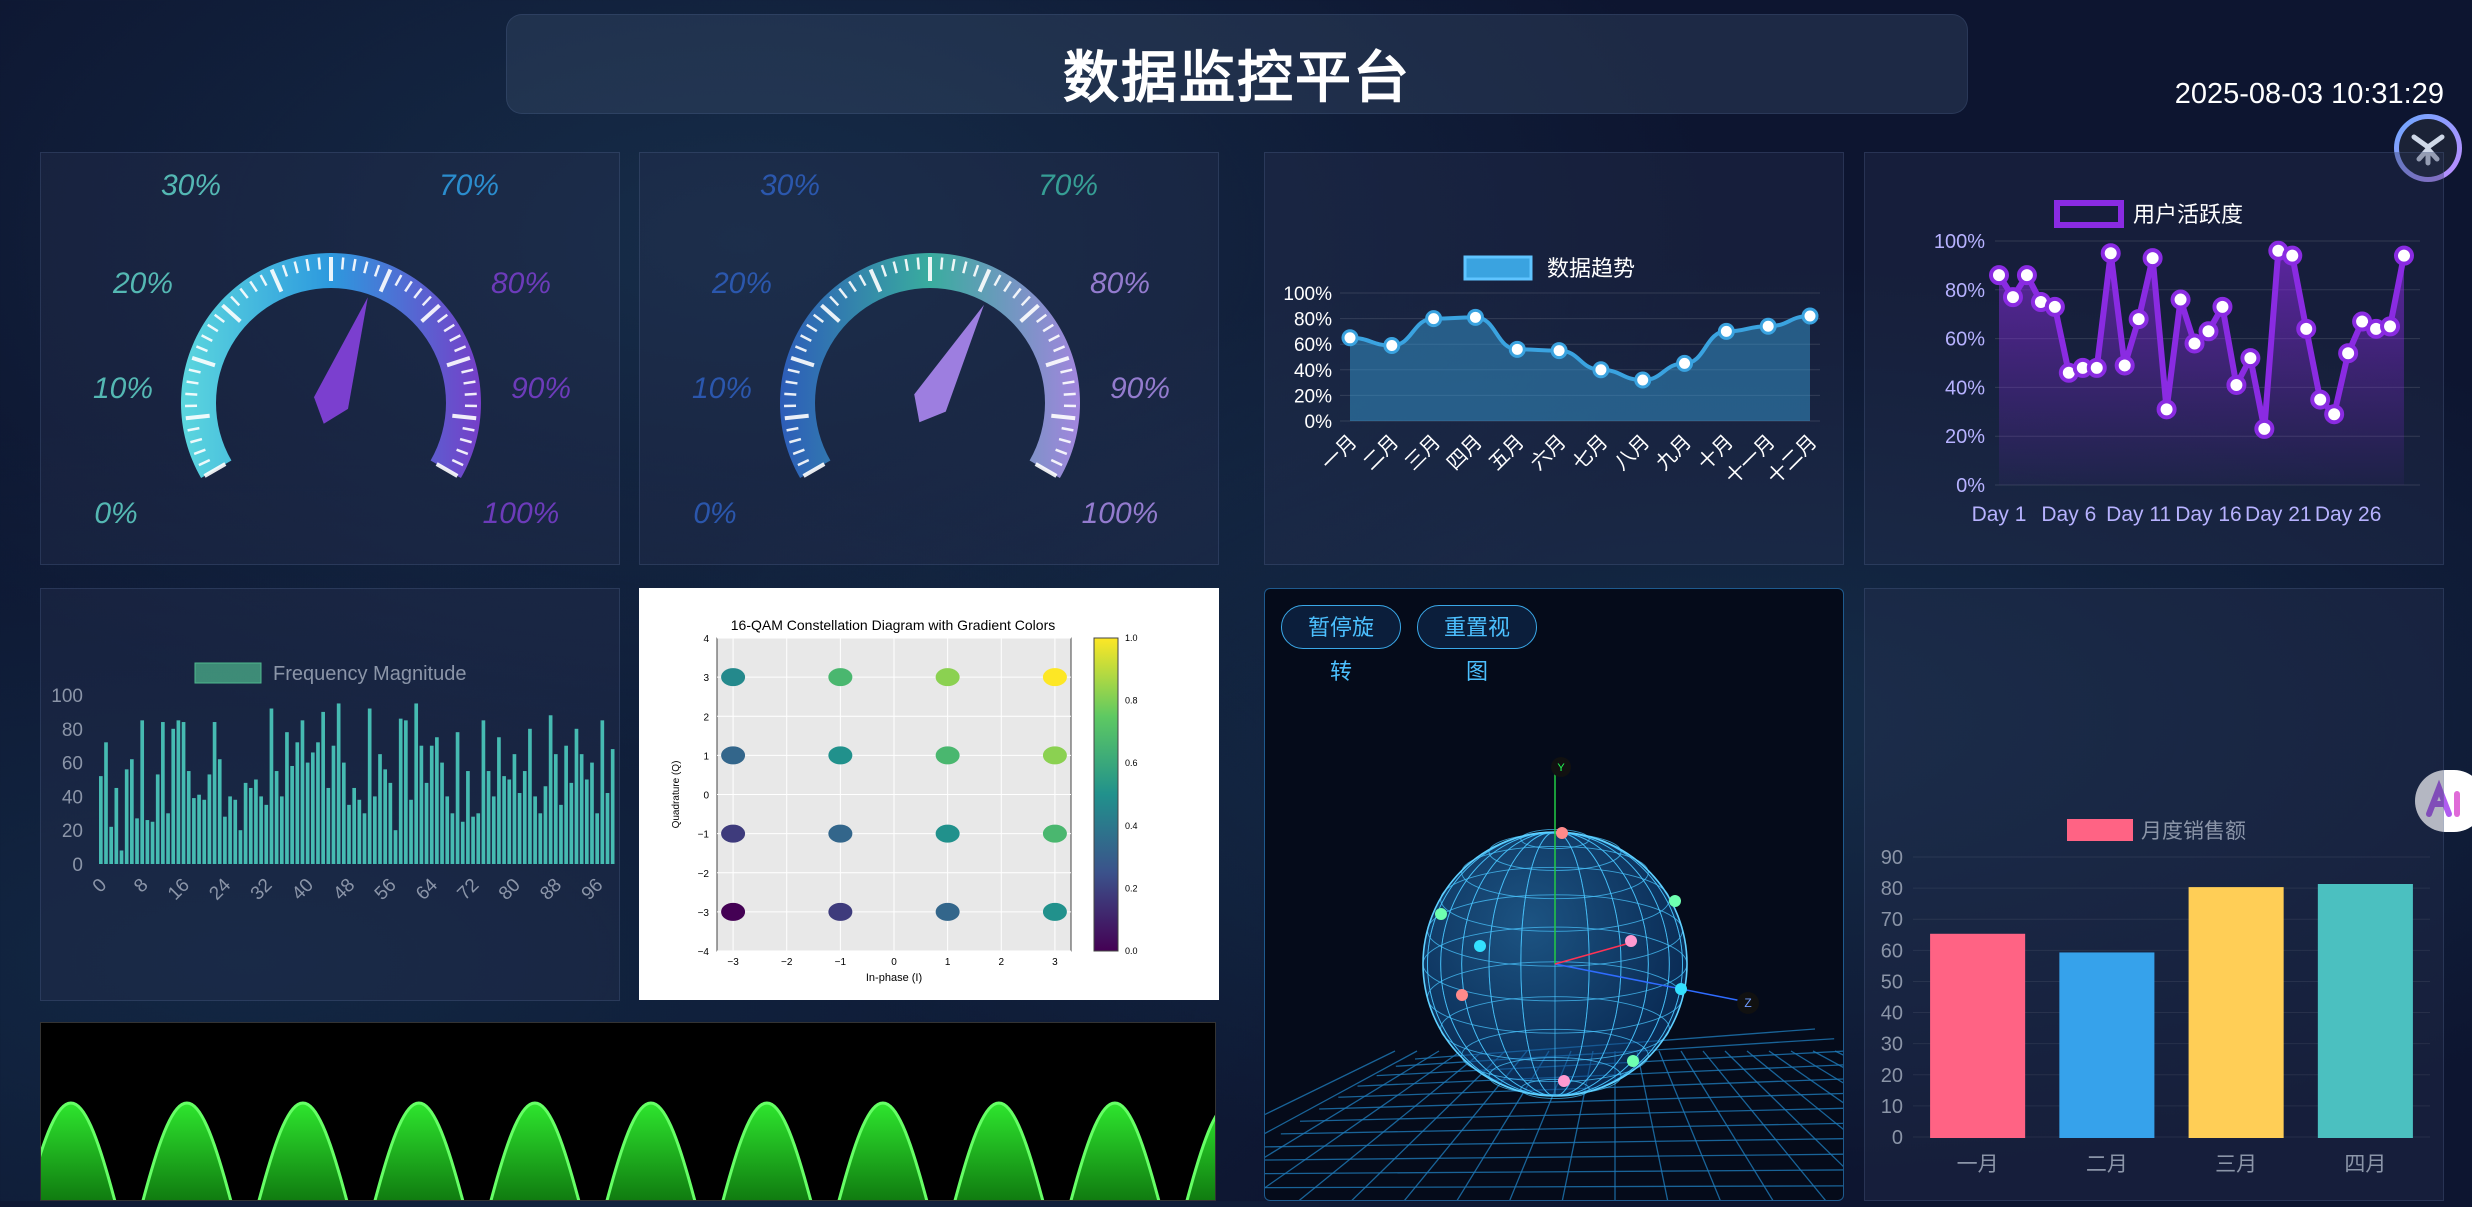 This screenshot has height=1207, width=2472. I want to click on x-tick-label: Day 16, so click(2208, 514).